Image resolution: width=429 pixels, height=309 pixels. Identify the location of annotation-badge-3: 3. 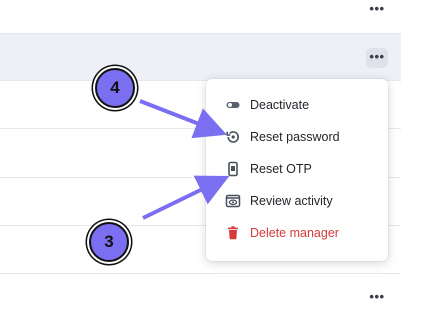
(109, 242).